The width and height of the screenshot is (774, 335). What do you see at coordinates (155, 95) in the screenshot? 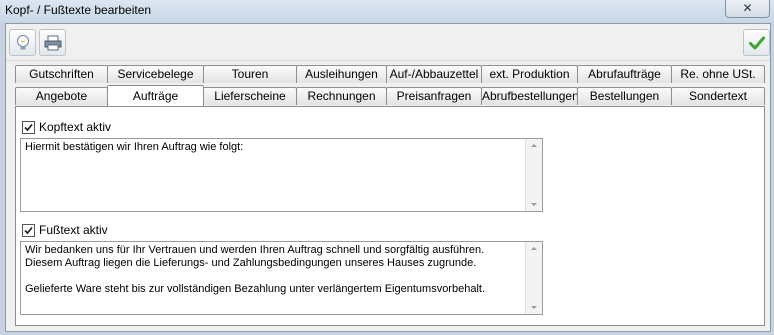
I see `tab-auftraege: Aufträge` at bounding box center [155, 95].